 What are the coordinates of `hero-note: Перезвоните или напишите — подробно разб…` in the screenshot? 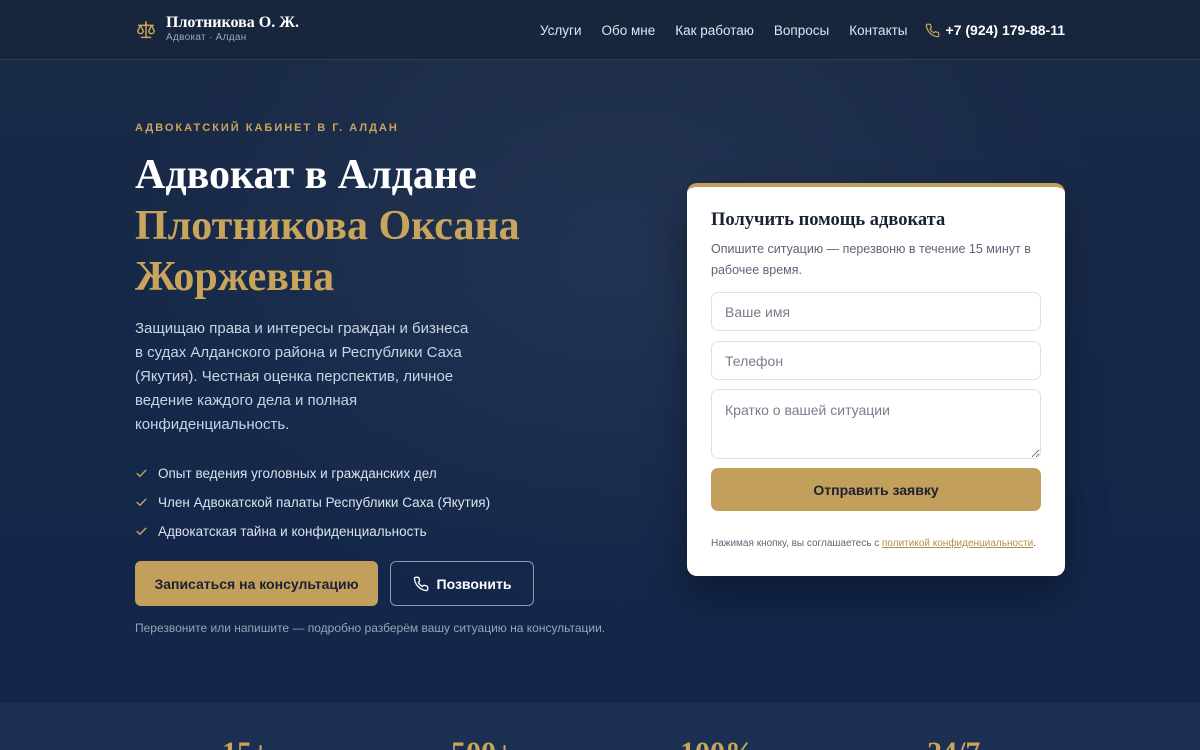 It's located at (370, 628).